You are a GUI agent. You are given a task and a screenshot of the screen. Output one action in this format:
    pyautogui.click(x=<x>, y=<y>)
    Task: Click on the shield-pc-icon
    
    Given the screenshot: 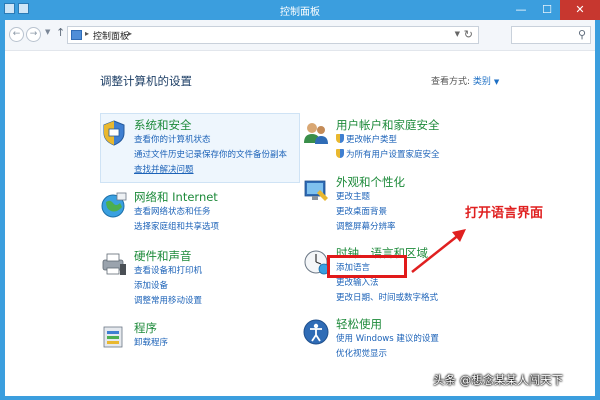 What is the action you would take?
    pyautogui.click(x=114, y=133)
    